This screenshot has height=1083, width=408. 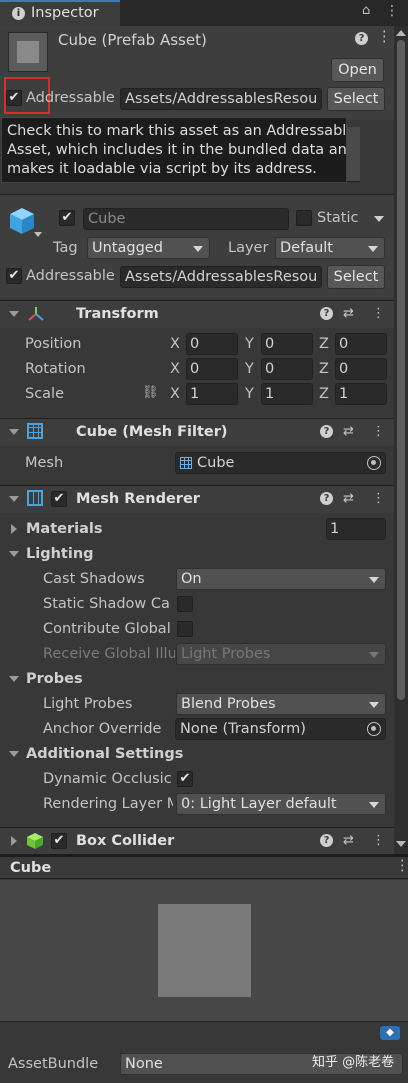 What do you see at coordinates (70, 276) in the screenshot?
I see `addressable-label: Addressable` at bounding box center [70, 276].